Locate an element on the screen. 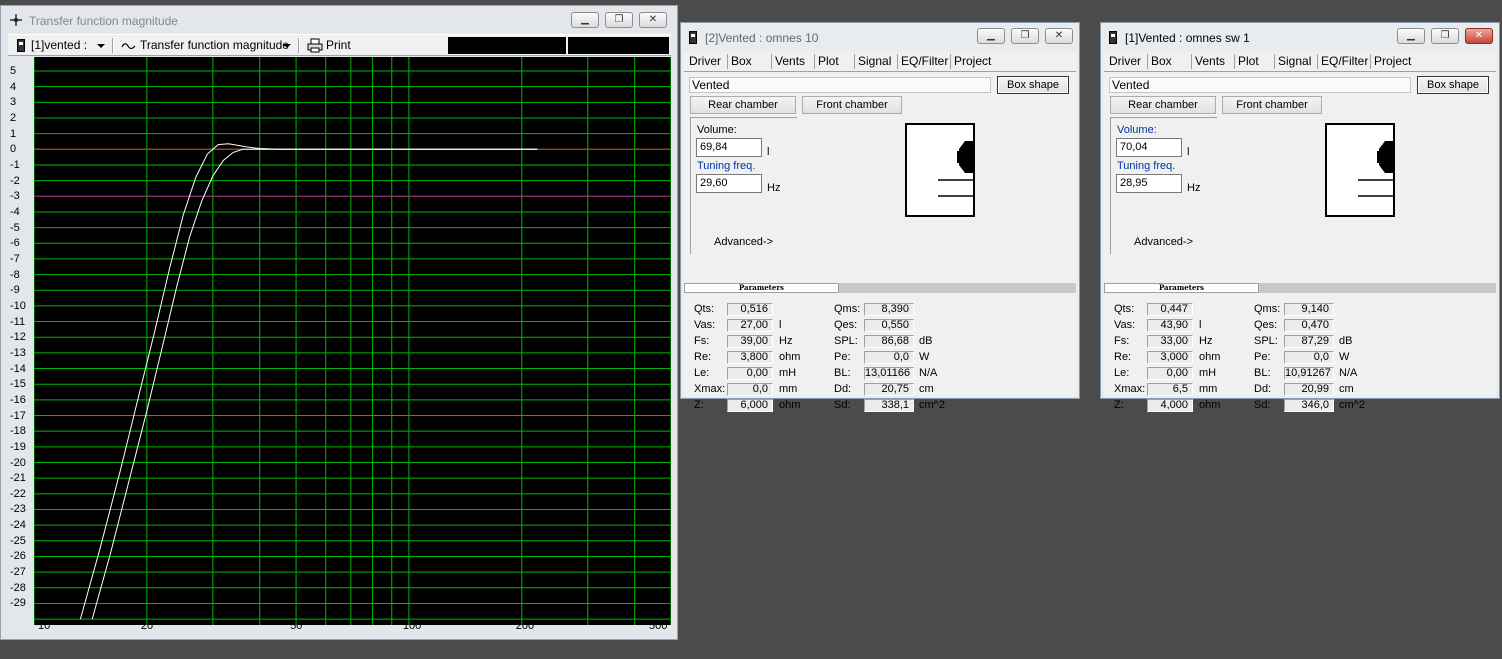  tuning-freq-input: 29,60 is located at coordinates (729, 183).